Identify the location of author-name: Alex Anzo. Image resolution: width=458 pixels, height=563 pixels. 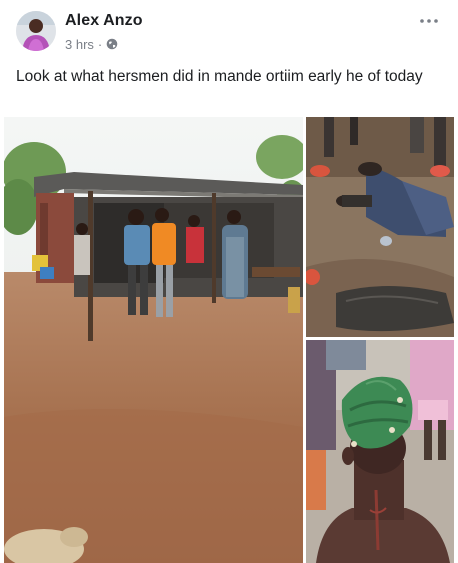
(104, 21).